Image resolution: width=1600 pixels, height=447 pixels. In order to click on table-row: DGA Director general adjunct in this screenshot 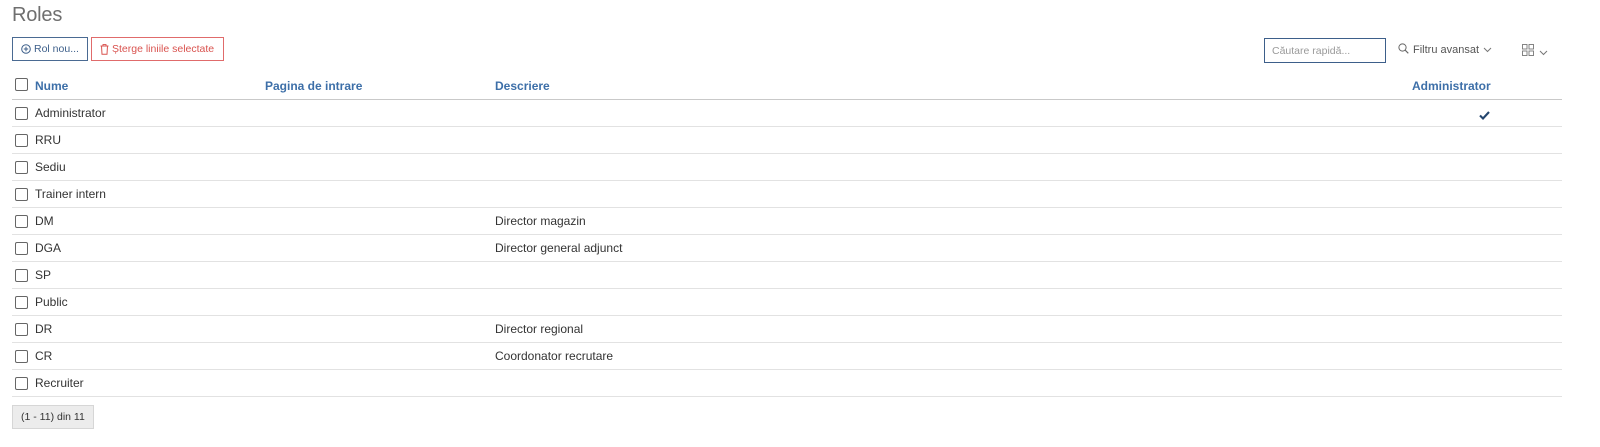, I will do `click(787, 248)`.